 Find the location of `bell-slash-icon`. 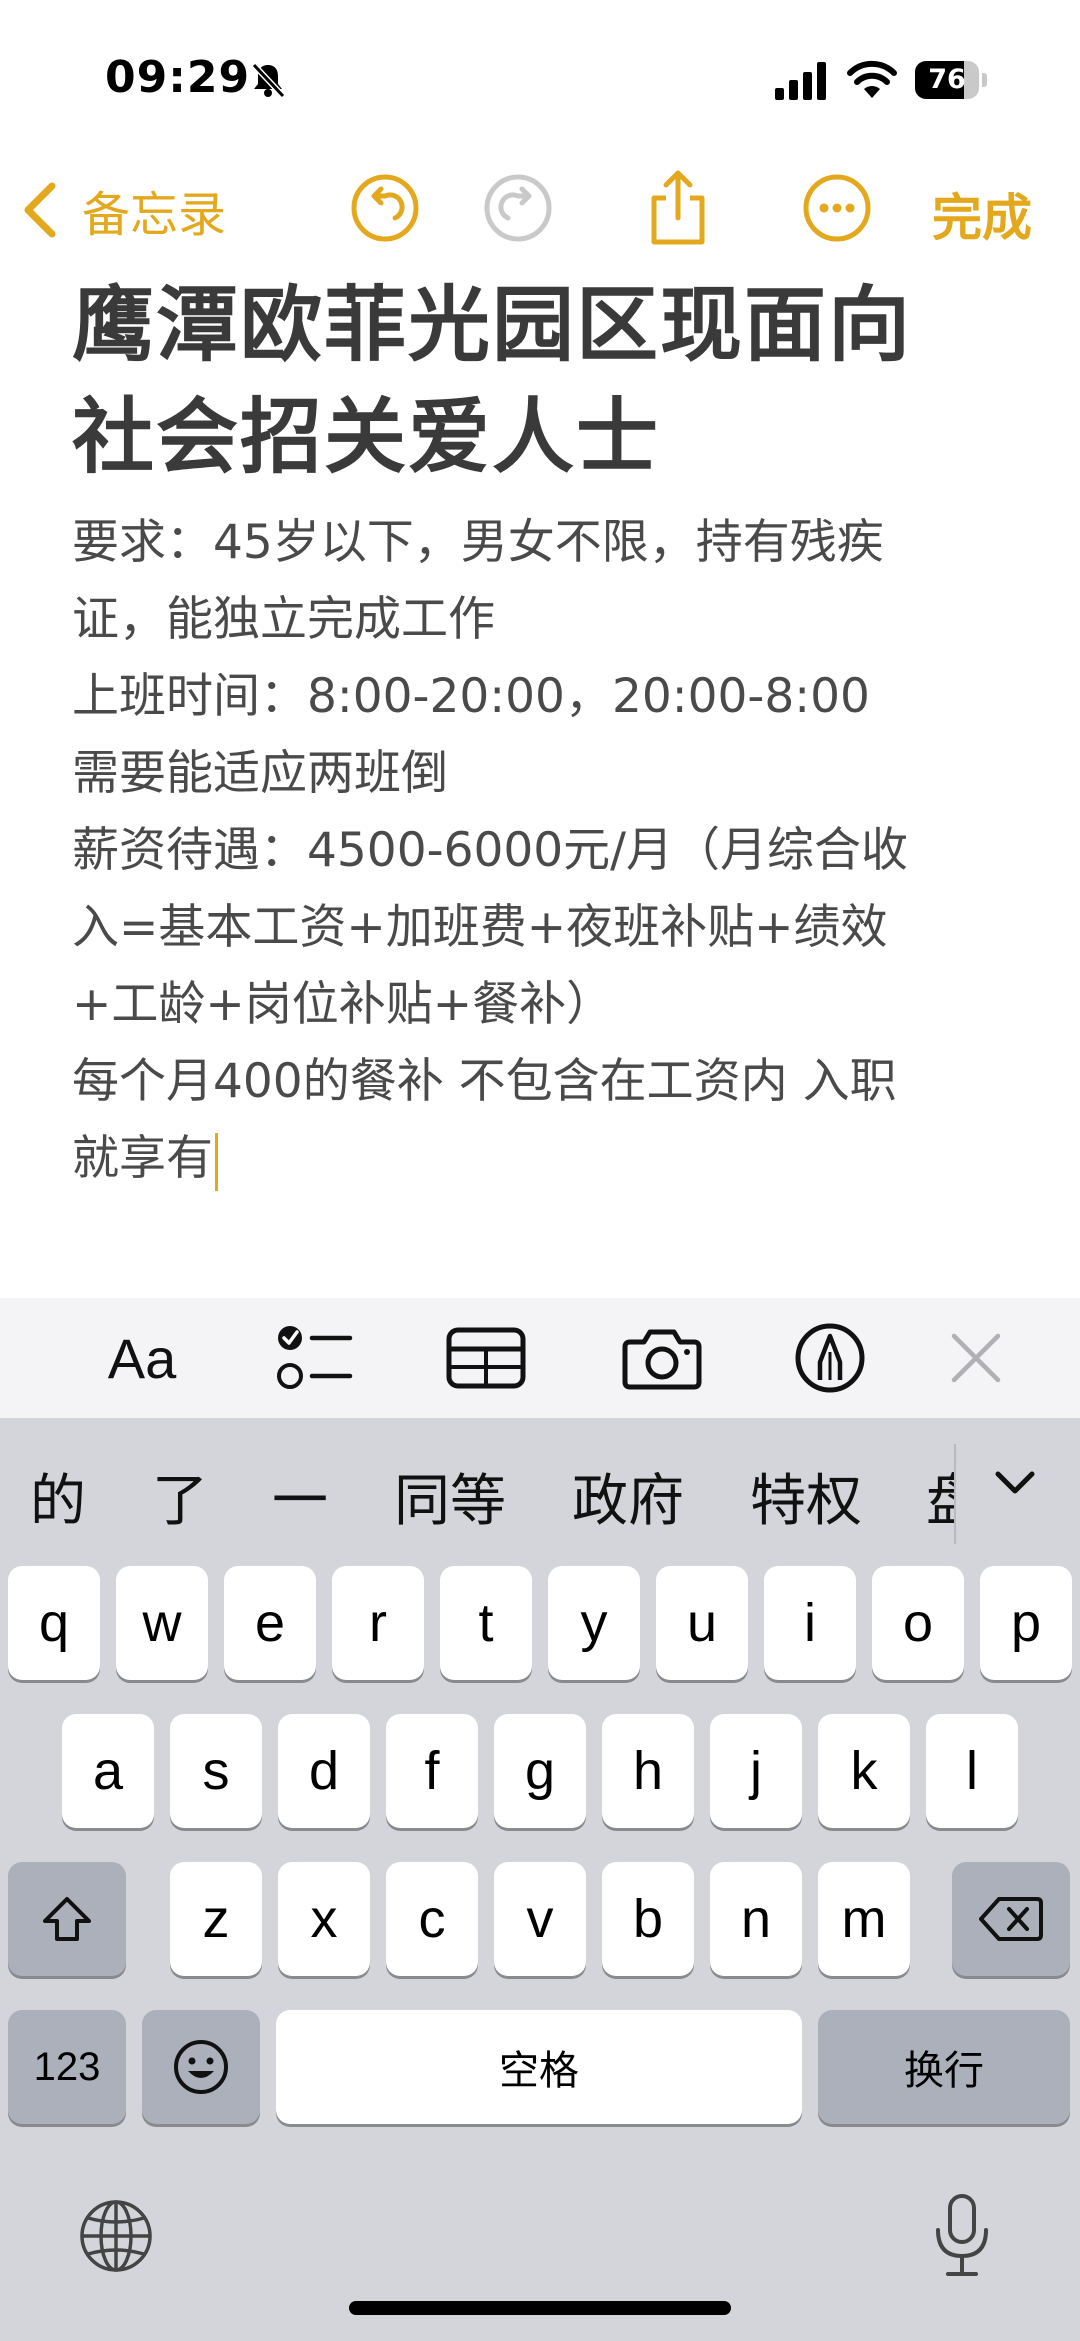

bell-slash-icon is located at coordinates (268, 80).